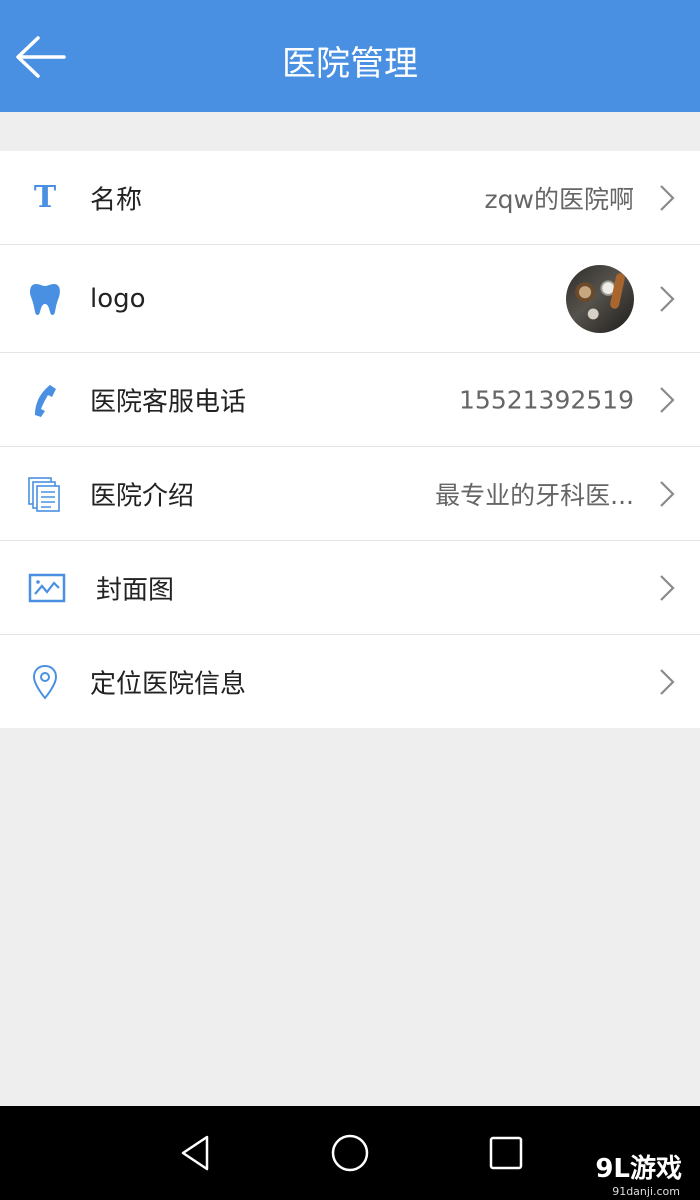  What do you see at coordinates (47, 587) in the screenshot?
I see `image-icon` at bounding box center [47, 587].